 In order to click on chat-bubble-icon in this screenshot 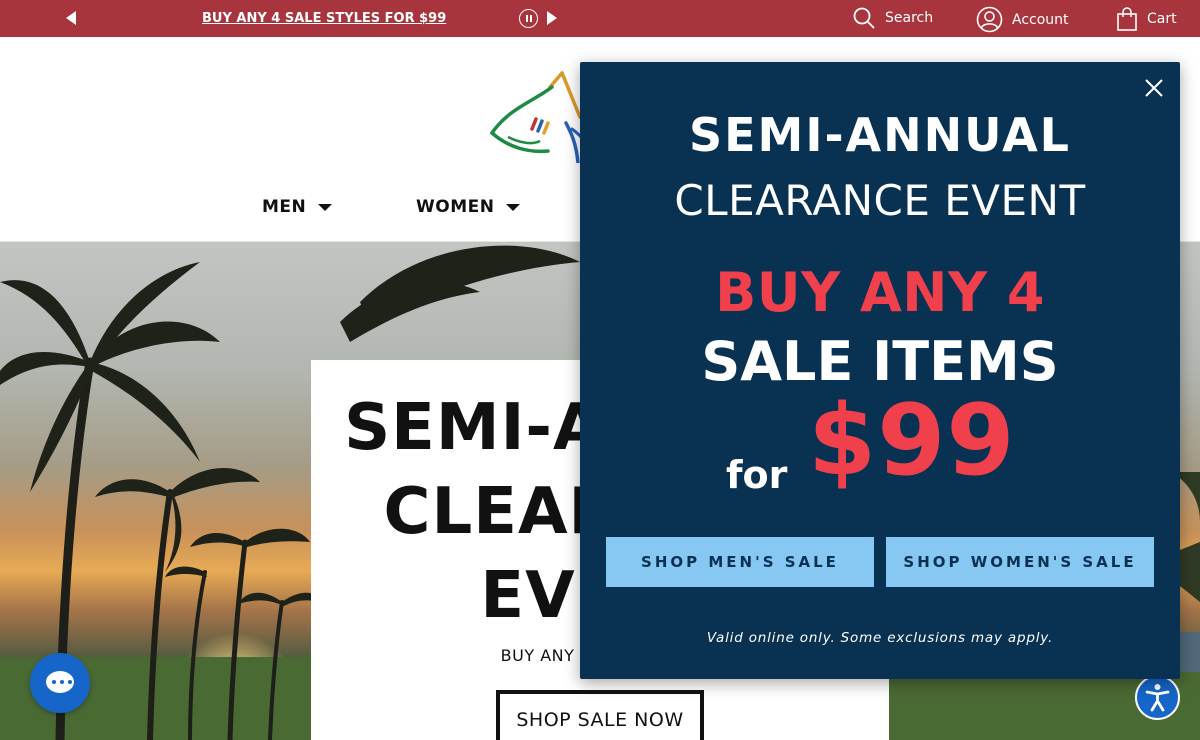, I will do `click(60, 683)`.